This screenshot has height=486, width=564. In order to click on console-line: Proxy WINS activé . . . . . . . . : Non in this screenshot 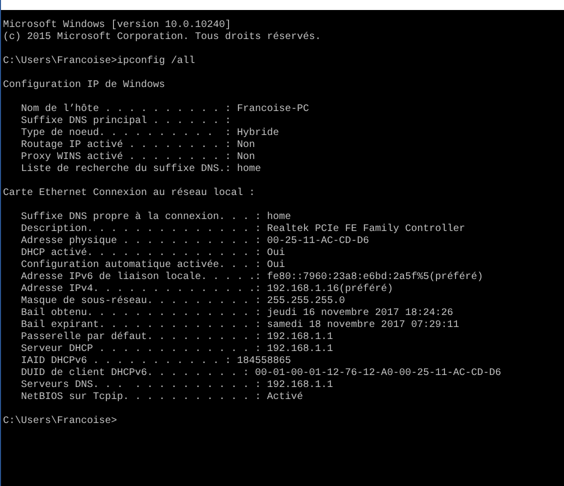, I will do `click(138, 157)`.